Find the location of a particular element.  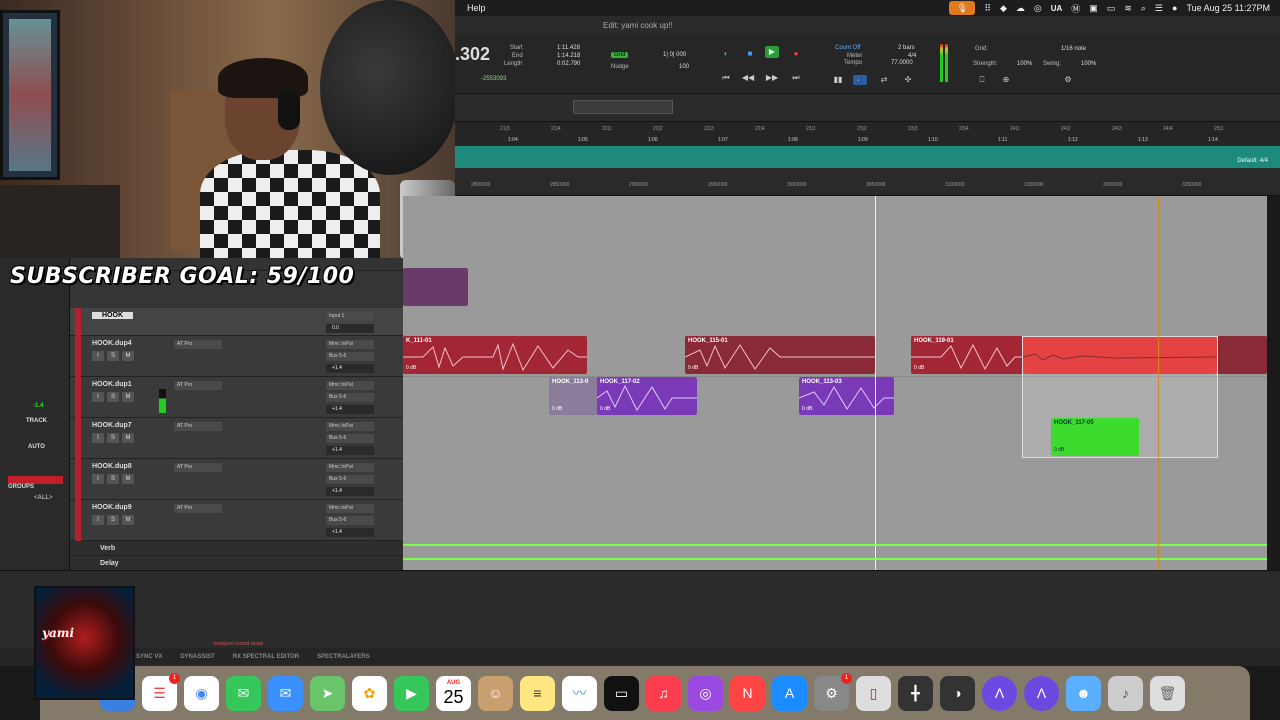

count-bars-value: 2 bars is located at coordinates (906, 48).